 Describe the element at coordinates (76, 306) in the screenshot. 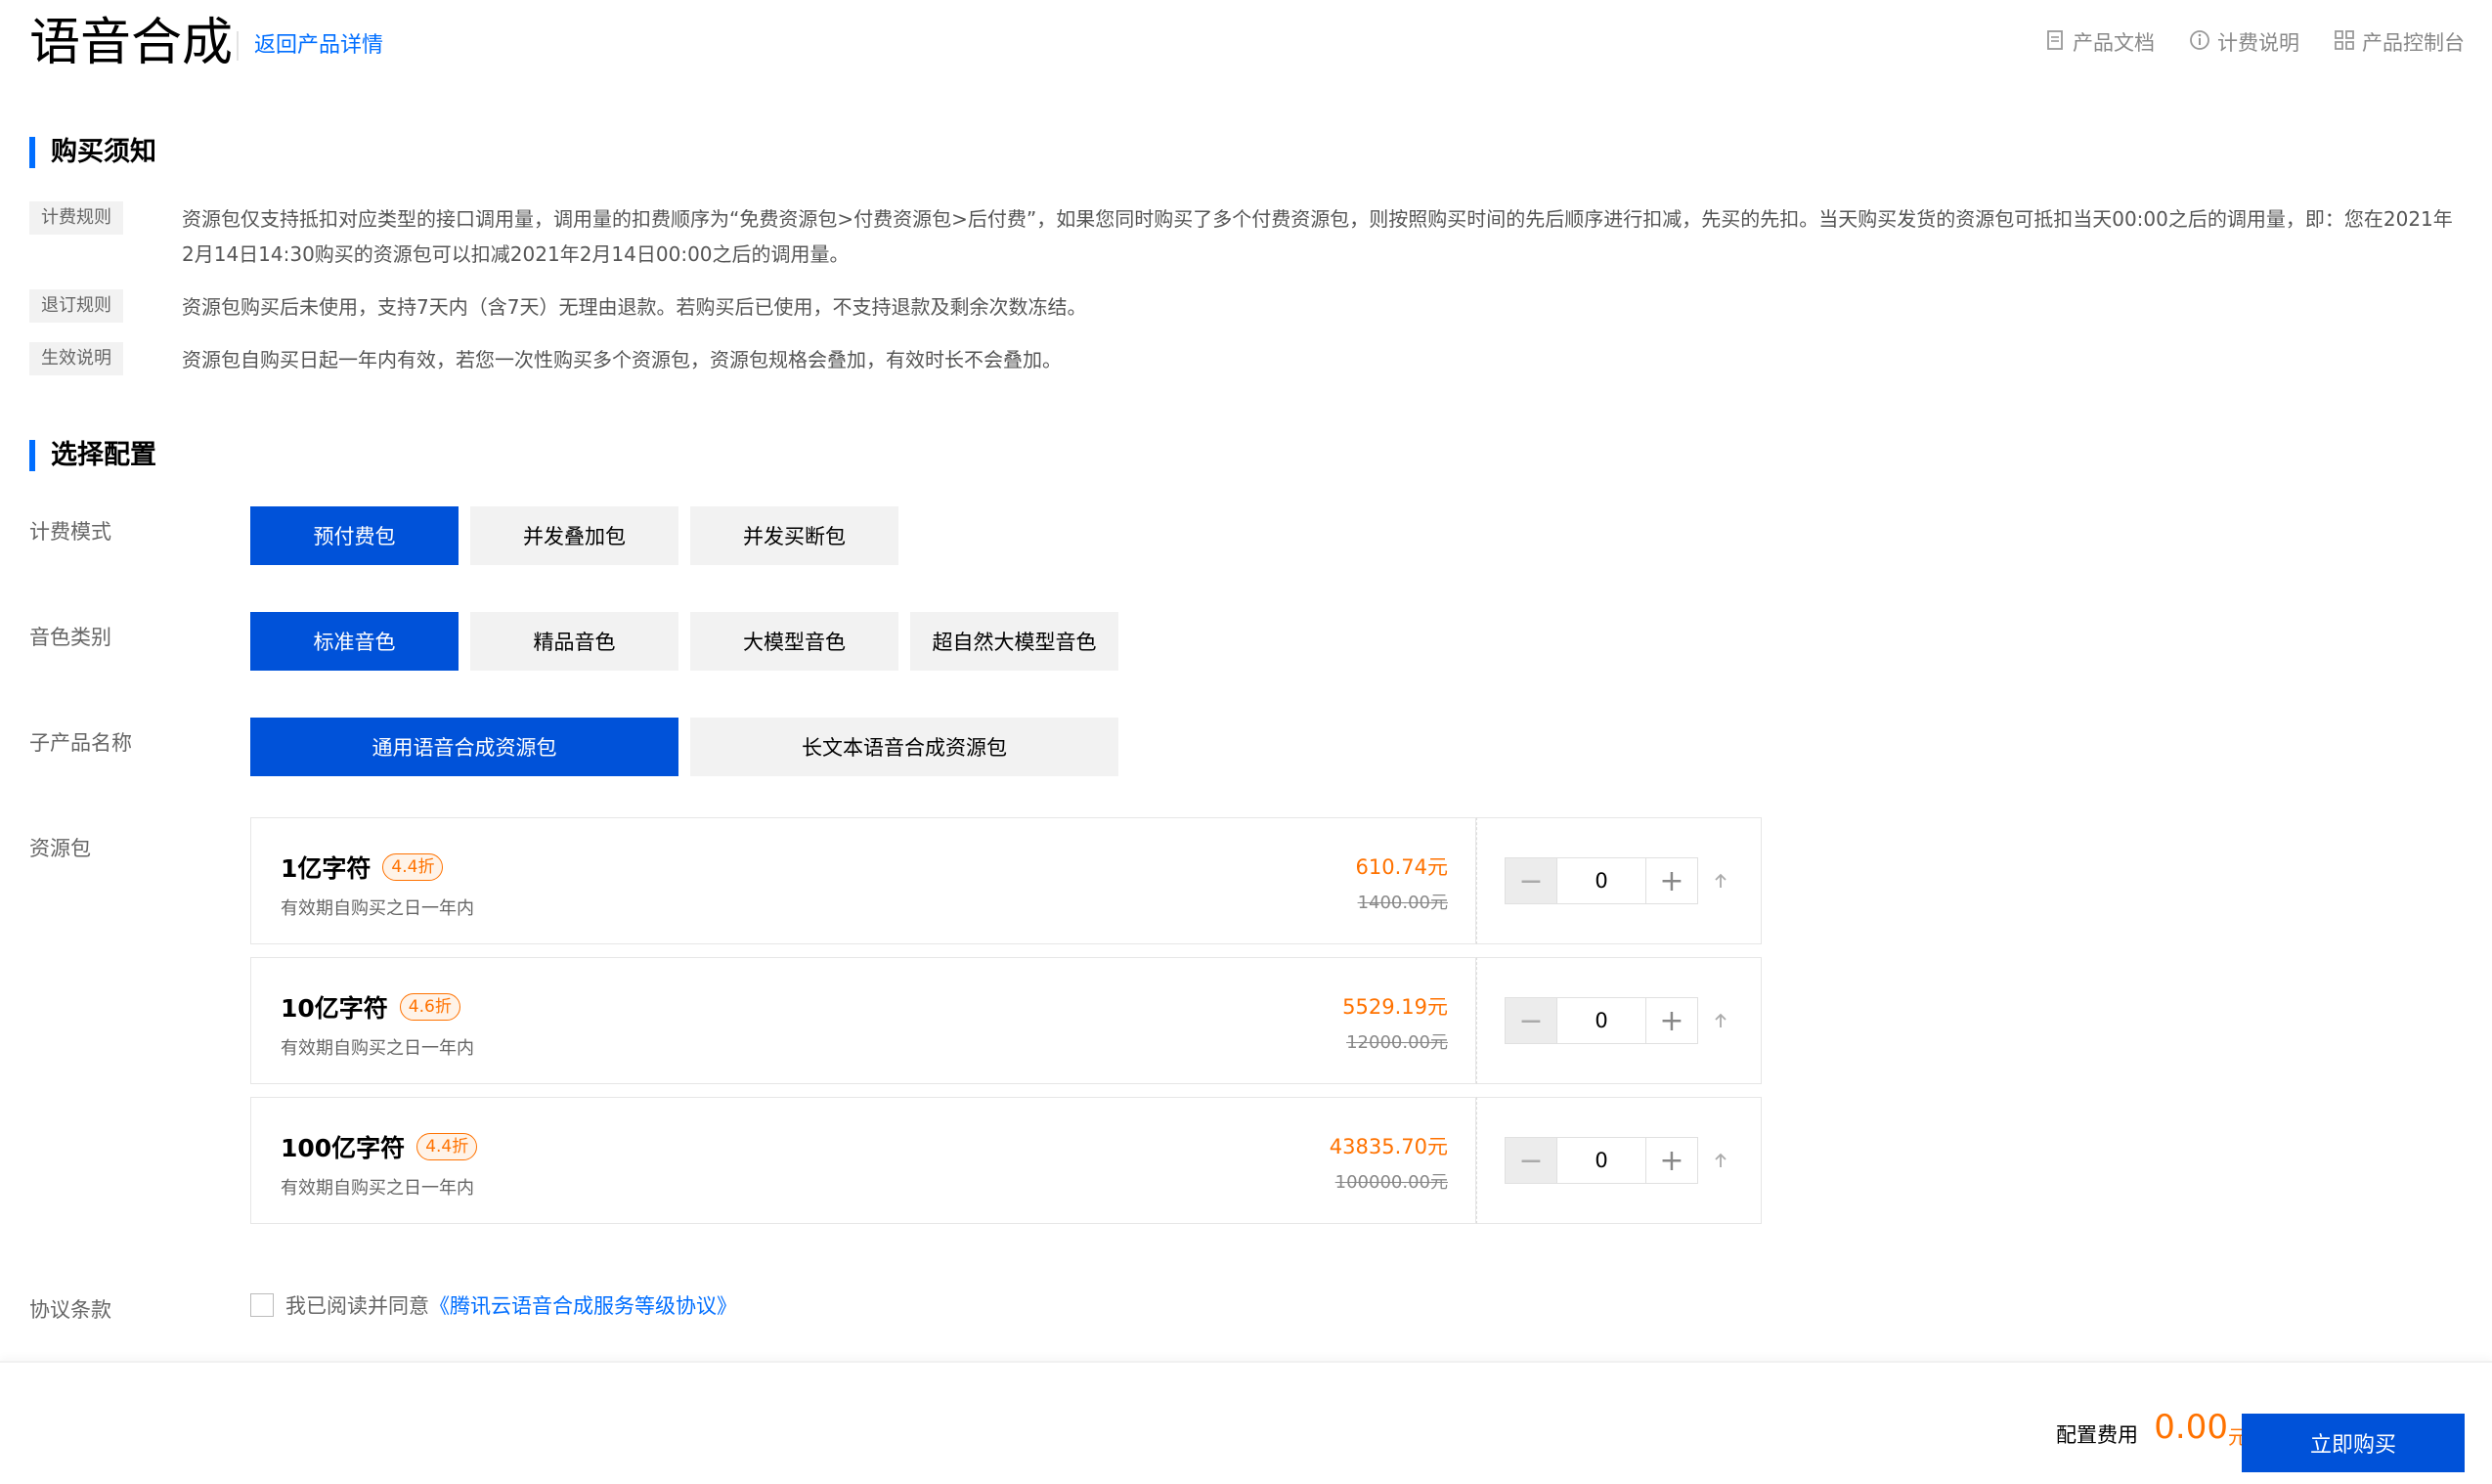

I see `rule-tag: 退订规则` at that location.